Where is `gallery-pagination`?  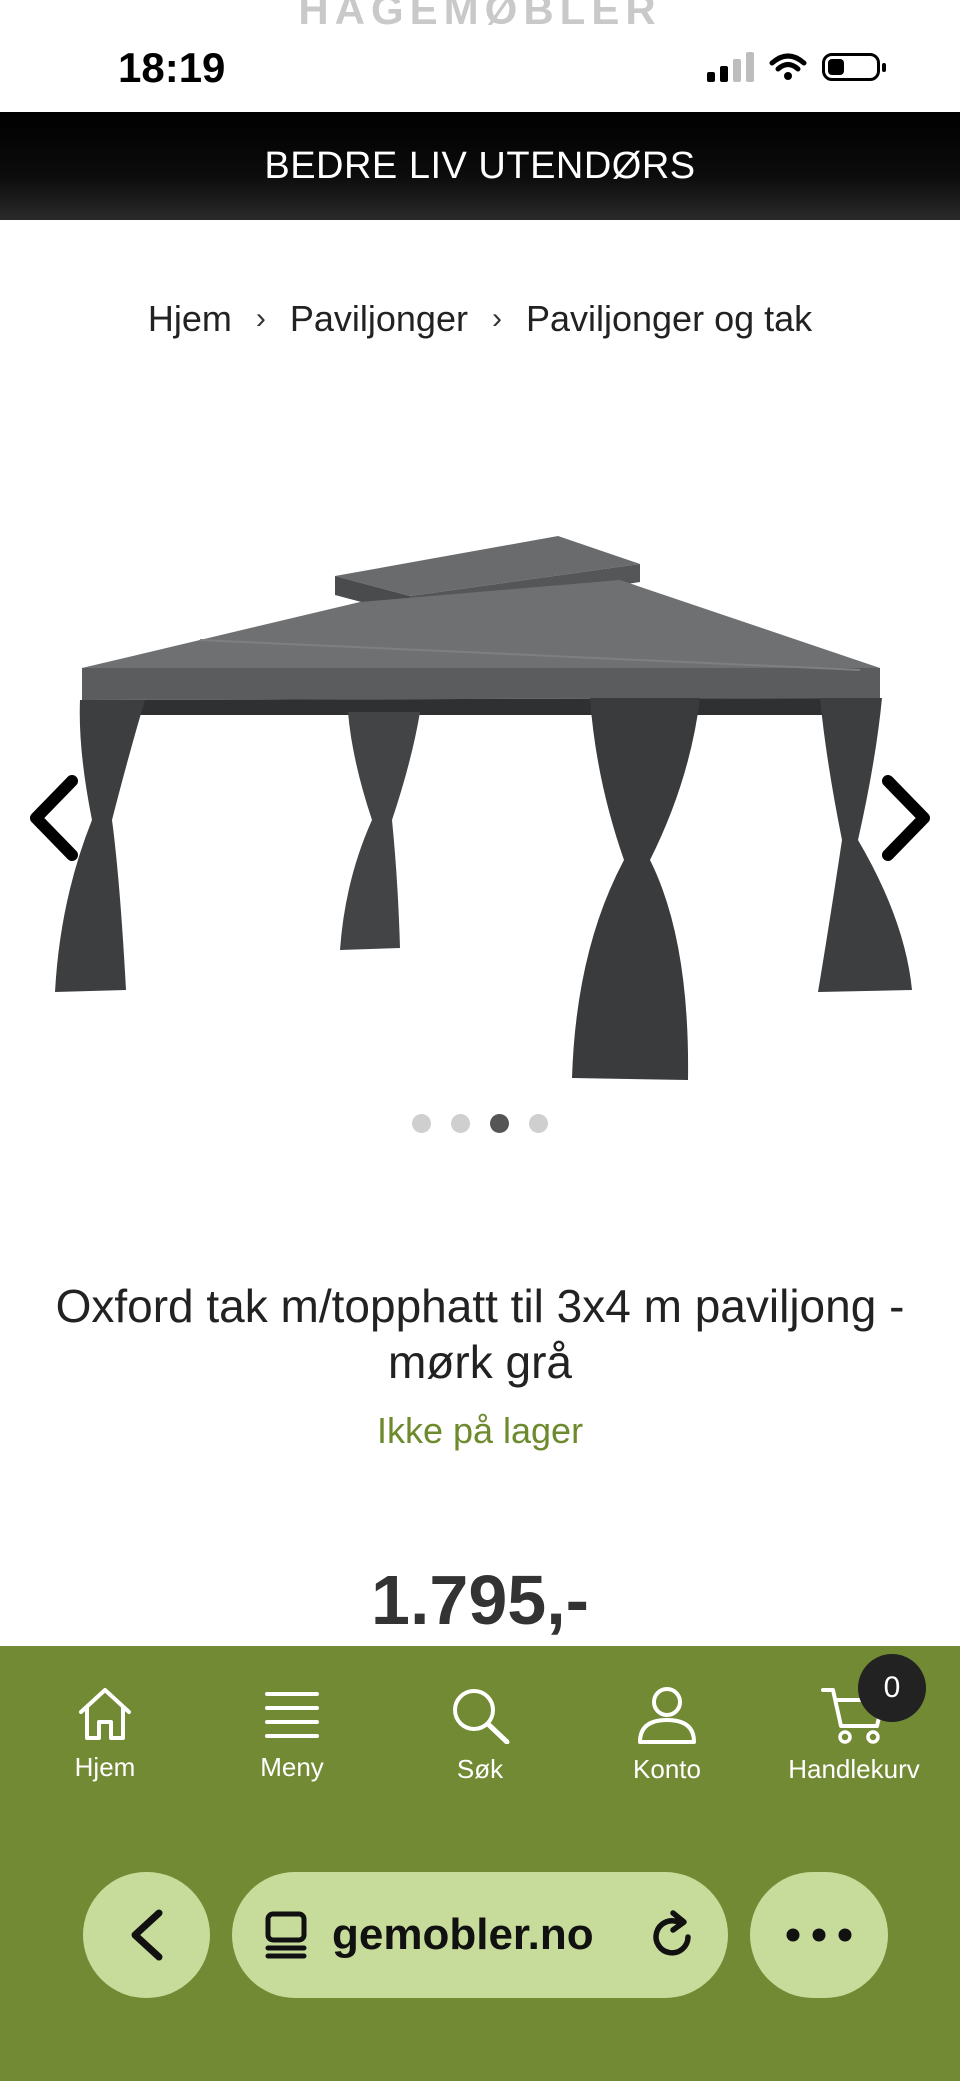 gallery-pagination is located at coordinates (480, 1123).